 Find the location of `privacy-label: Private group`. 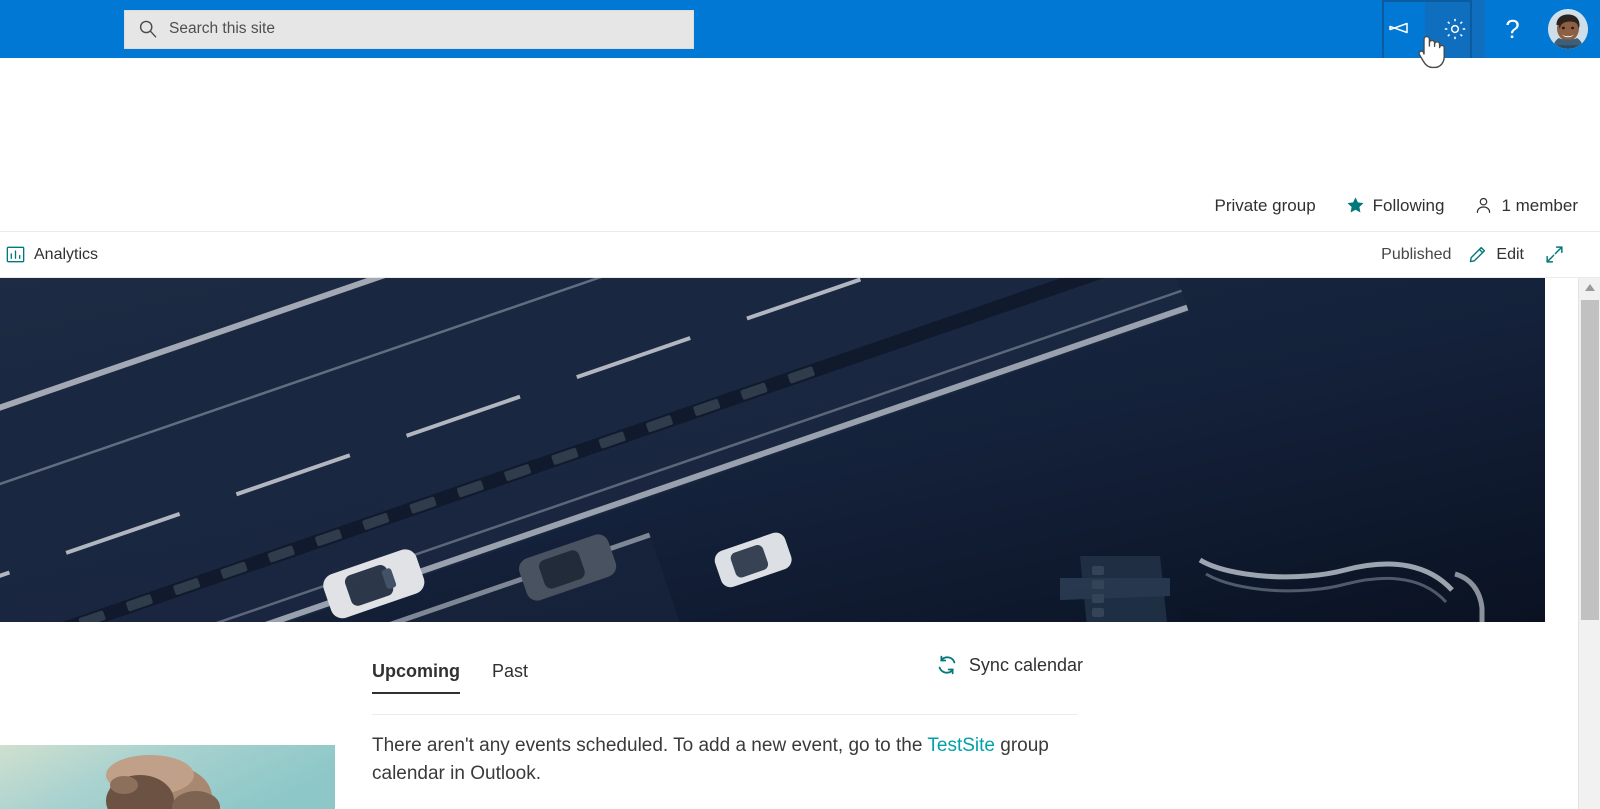

privacy-label: Private group is located at coordinates (1265, 206).